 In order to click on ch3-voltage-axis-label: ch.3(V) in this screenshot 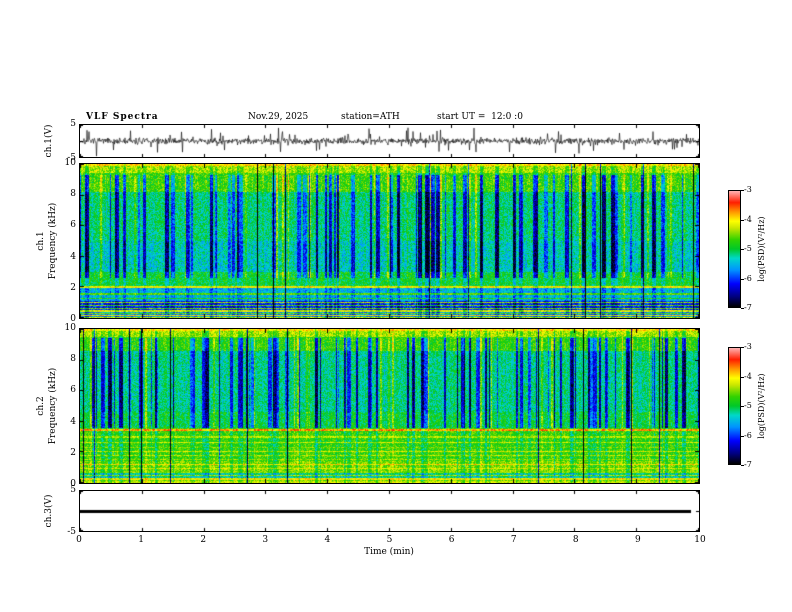, I will do `click(49, 511)`.